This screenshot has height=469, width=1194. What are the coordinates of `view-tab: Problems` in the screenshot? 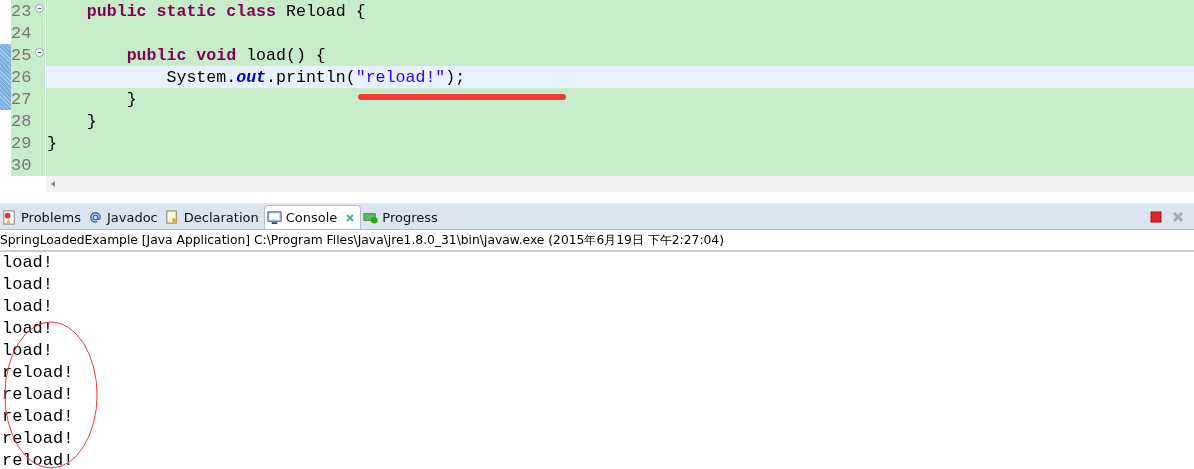 It's located at (43, 217).